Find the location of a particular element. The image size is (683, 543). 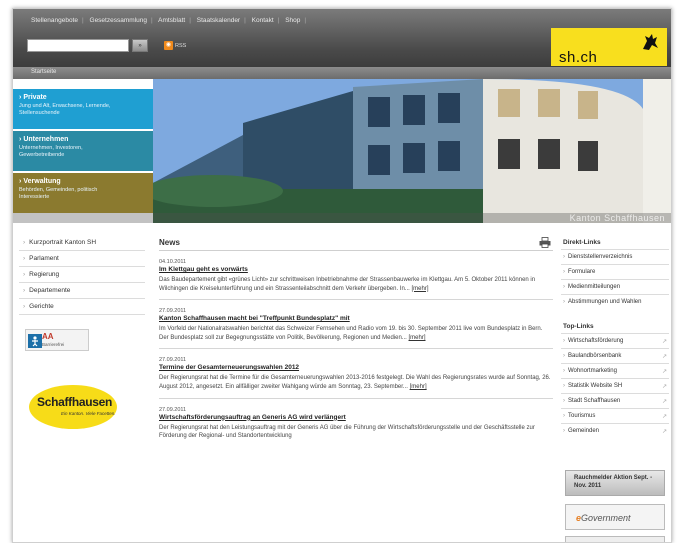

rauchmelder-banner-text: Rauchmelder Aktion Sept. - Nov. 2011 is located at coordinates (613, 482).